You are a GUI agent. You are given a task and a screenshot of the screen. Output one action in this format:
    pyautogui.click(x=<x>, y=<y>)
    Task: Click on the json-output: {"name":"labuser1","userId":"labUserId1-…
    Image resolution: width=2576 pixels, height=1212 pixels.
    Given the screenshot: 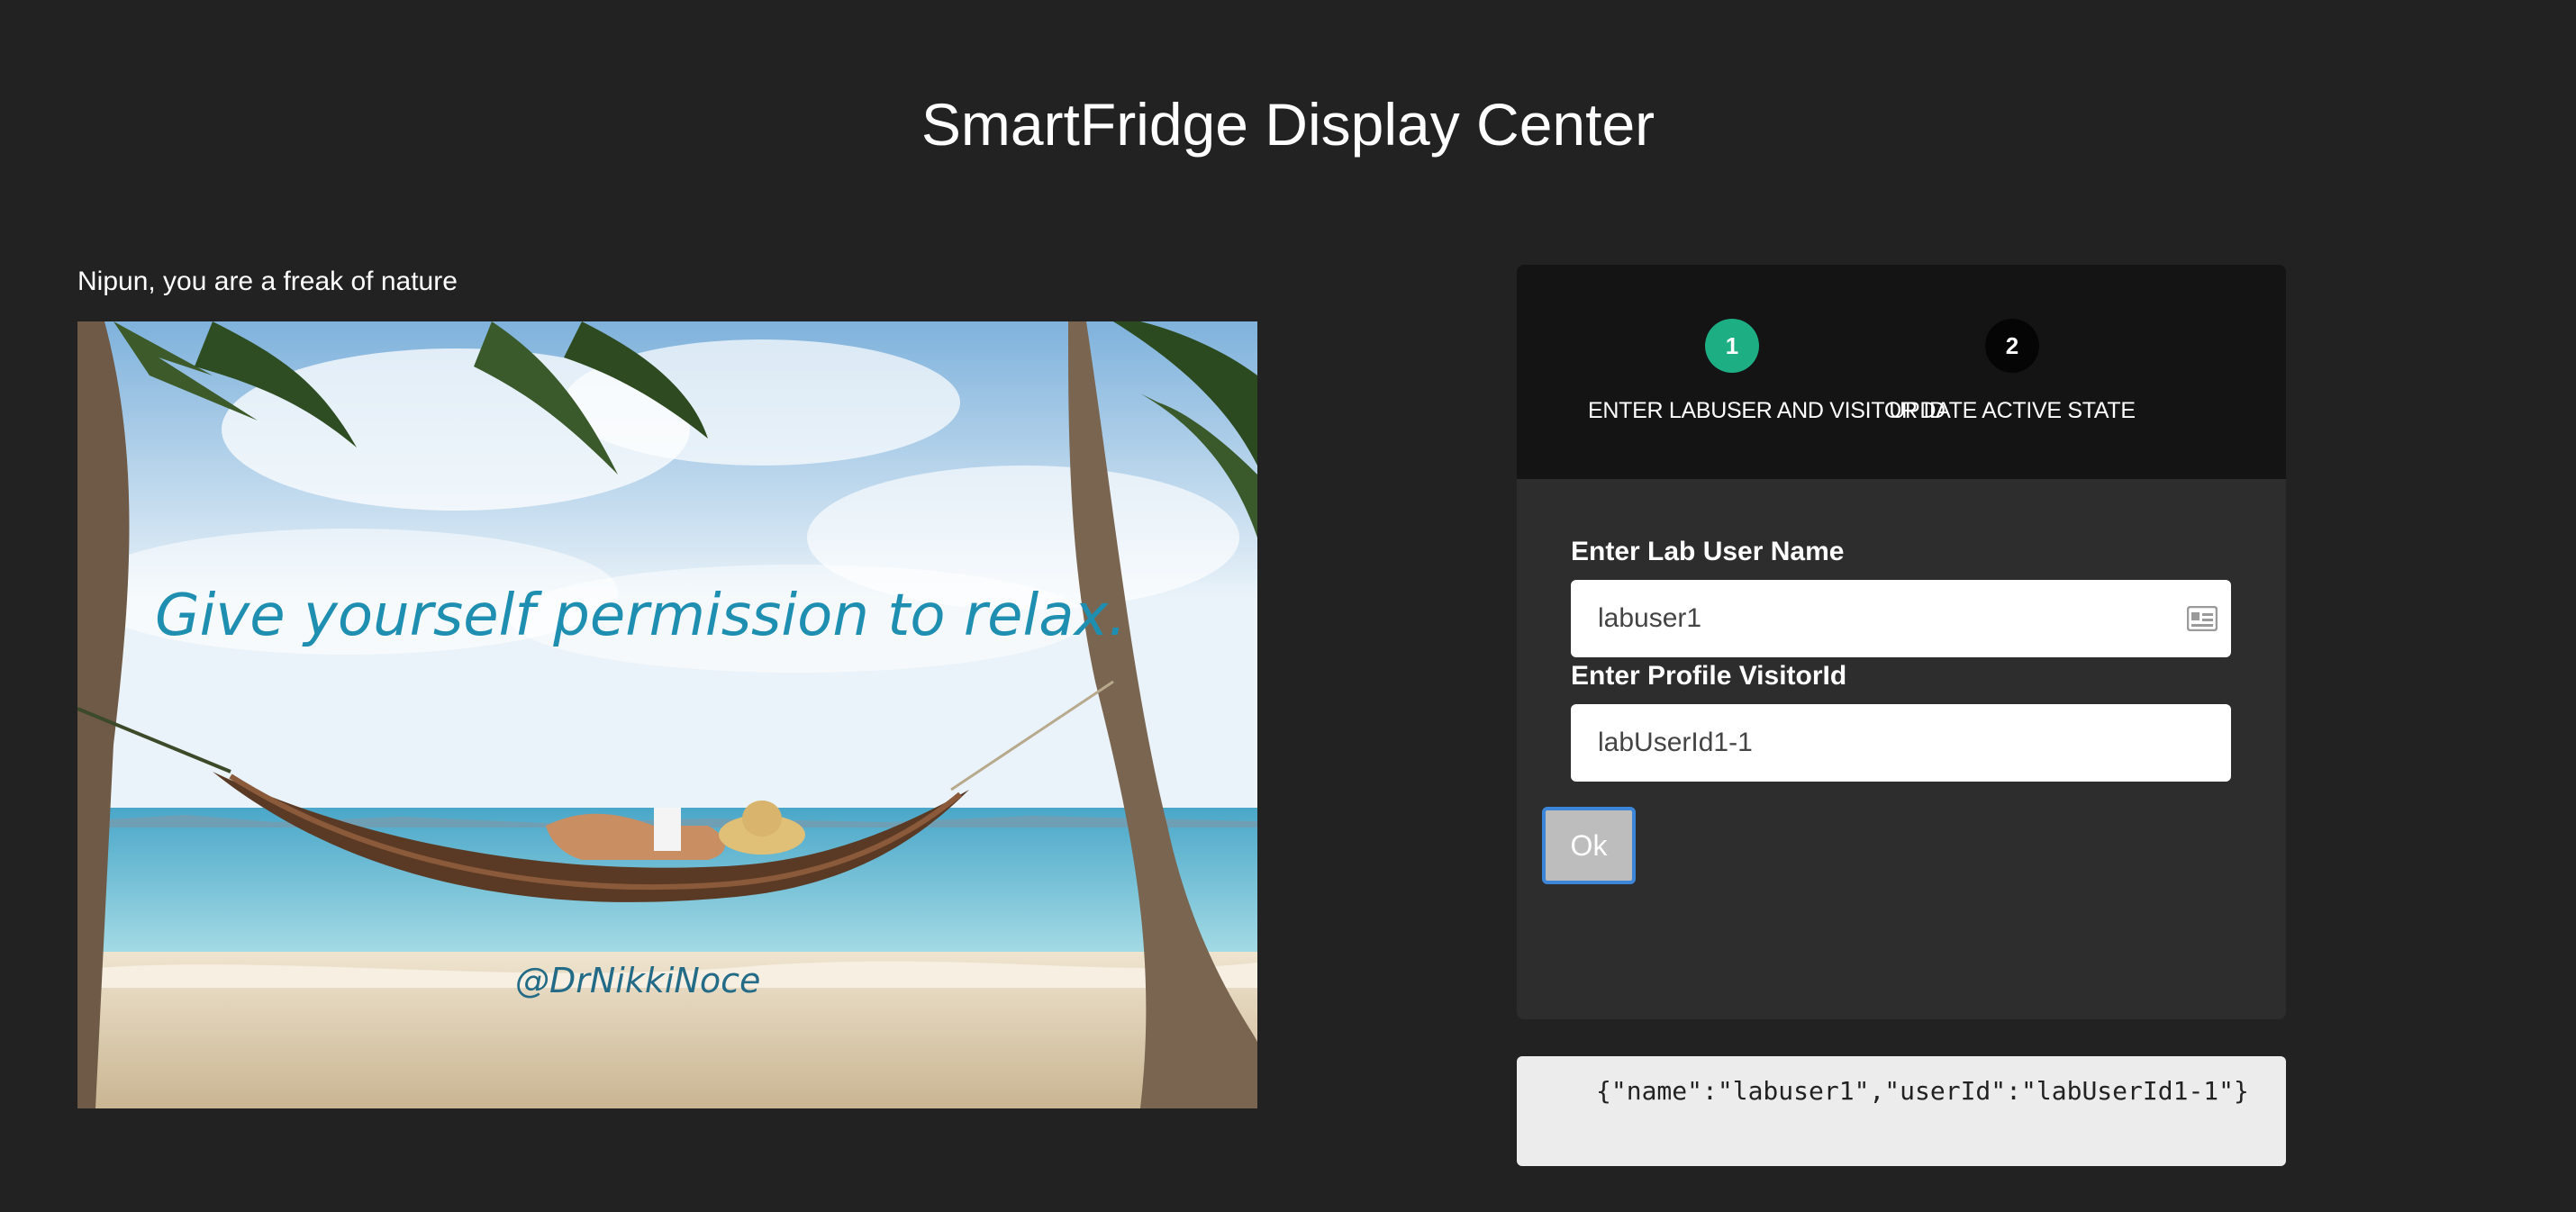 What is the action you would take?
    pyautogui.click(x=1901, y=1111)
    